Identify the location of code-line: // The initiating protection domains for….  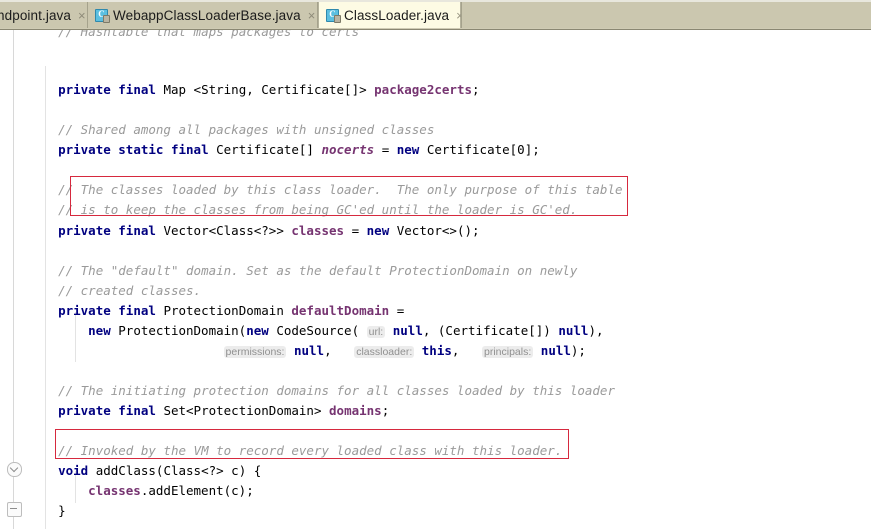
(336, 391).